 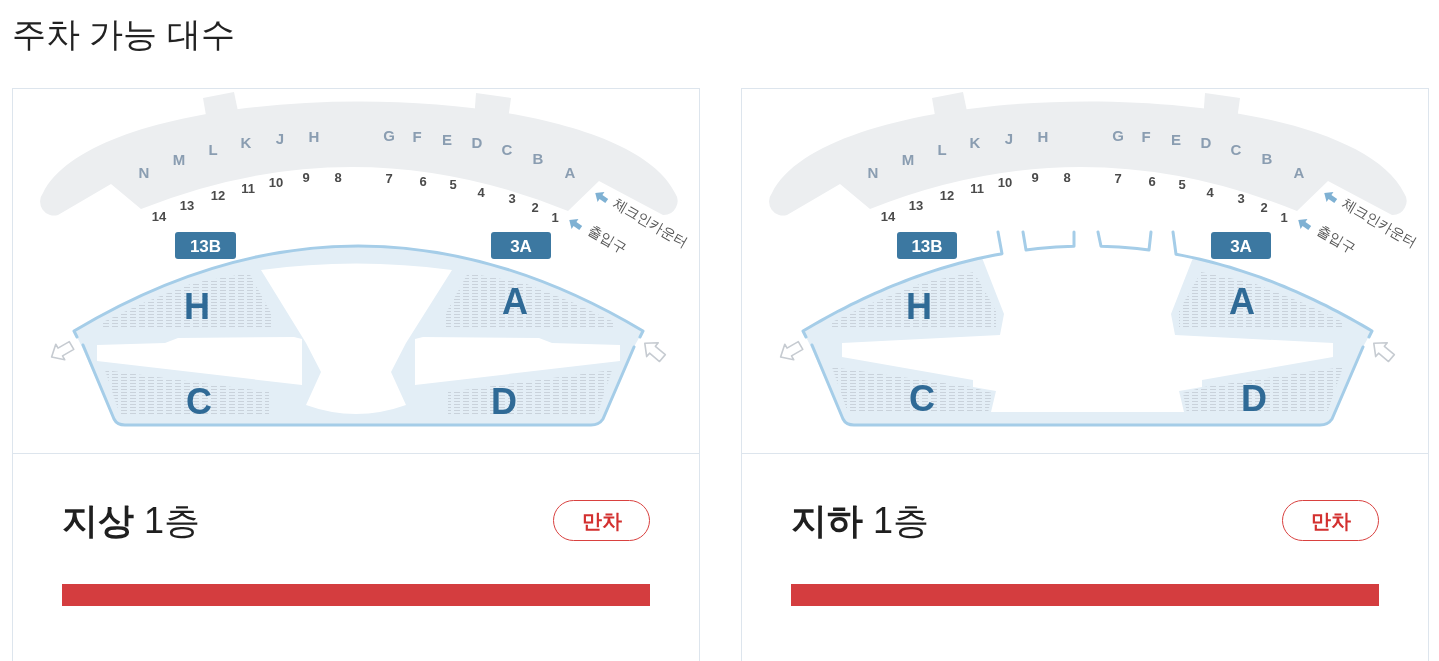 What do you see at coordinates (124, 34) in the screenshot?
I see `page-title: 주차 가능 대수` at bounding box center [124, 34].